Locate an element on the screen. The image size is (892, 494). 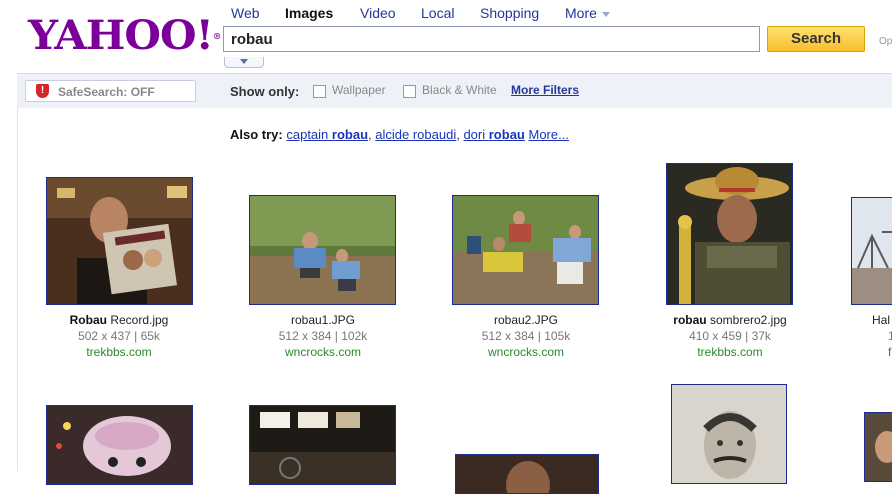
show-only-label: Show only: is located at coordinates (265, 91).